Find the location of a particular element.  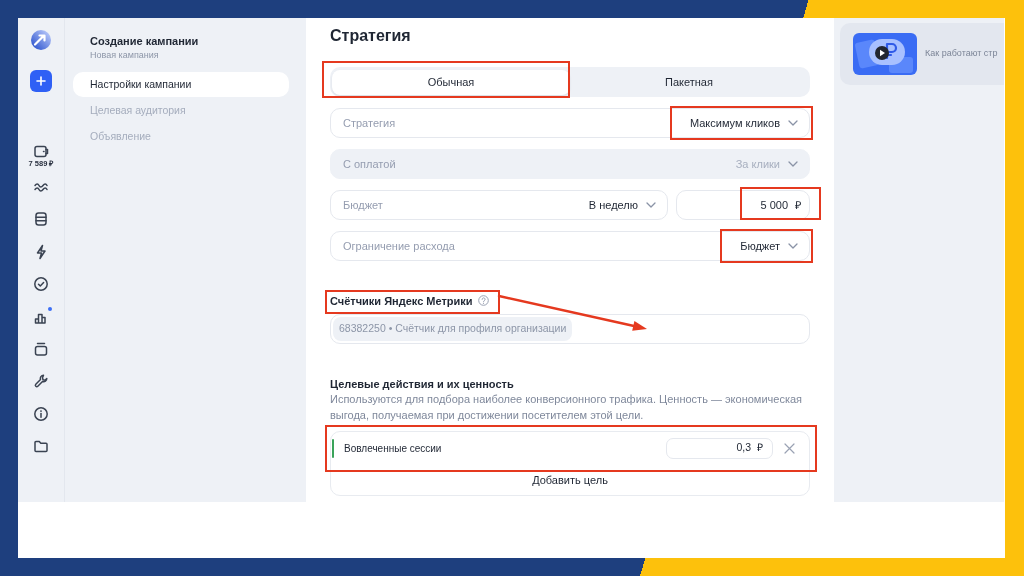

select-value: В неделю is located at coordinates (613, 205).